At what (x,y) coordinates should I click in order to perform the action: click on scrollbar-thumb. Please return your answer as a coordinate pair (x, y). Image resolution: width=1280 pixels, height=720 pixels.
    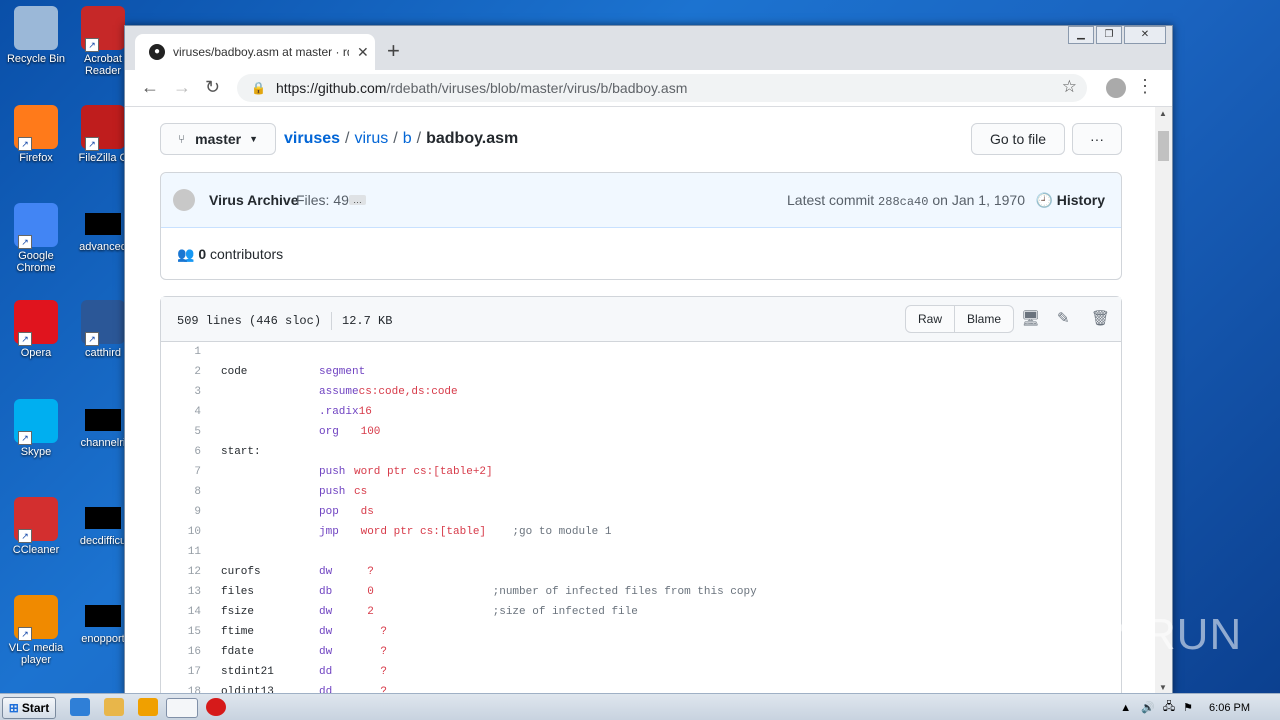
    Looking at the image, I should click on (1163, 146).